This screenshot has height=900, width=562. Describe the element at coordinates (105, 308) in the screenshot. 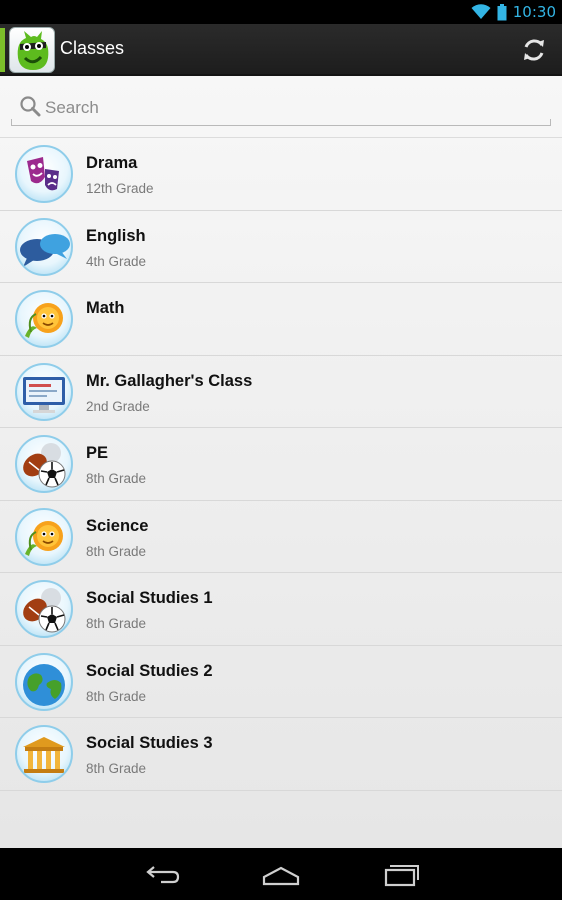

I see `class-name: Math` at that location.